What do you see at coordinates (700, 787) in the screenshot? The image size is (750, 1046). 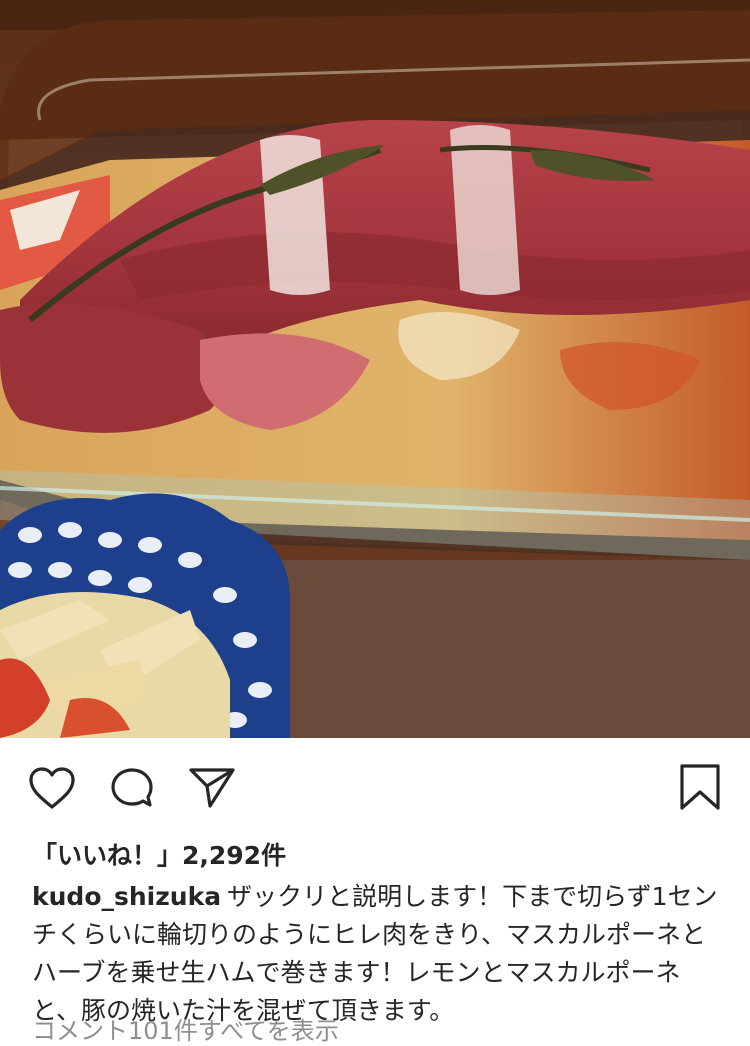 I see `bookmark-icon` at bounding box center [700, 787].